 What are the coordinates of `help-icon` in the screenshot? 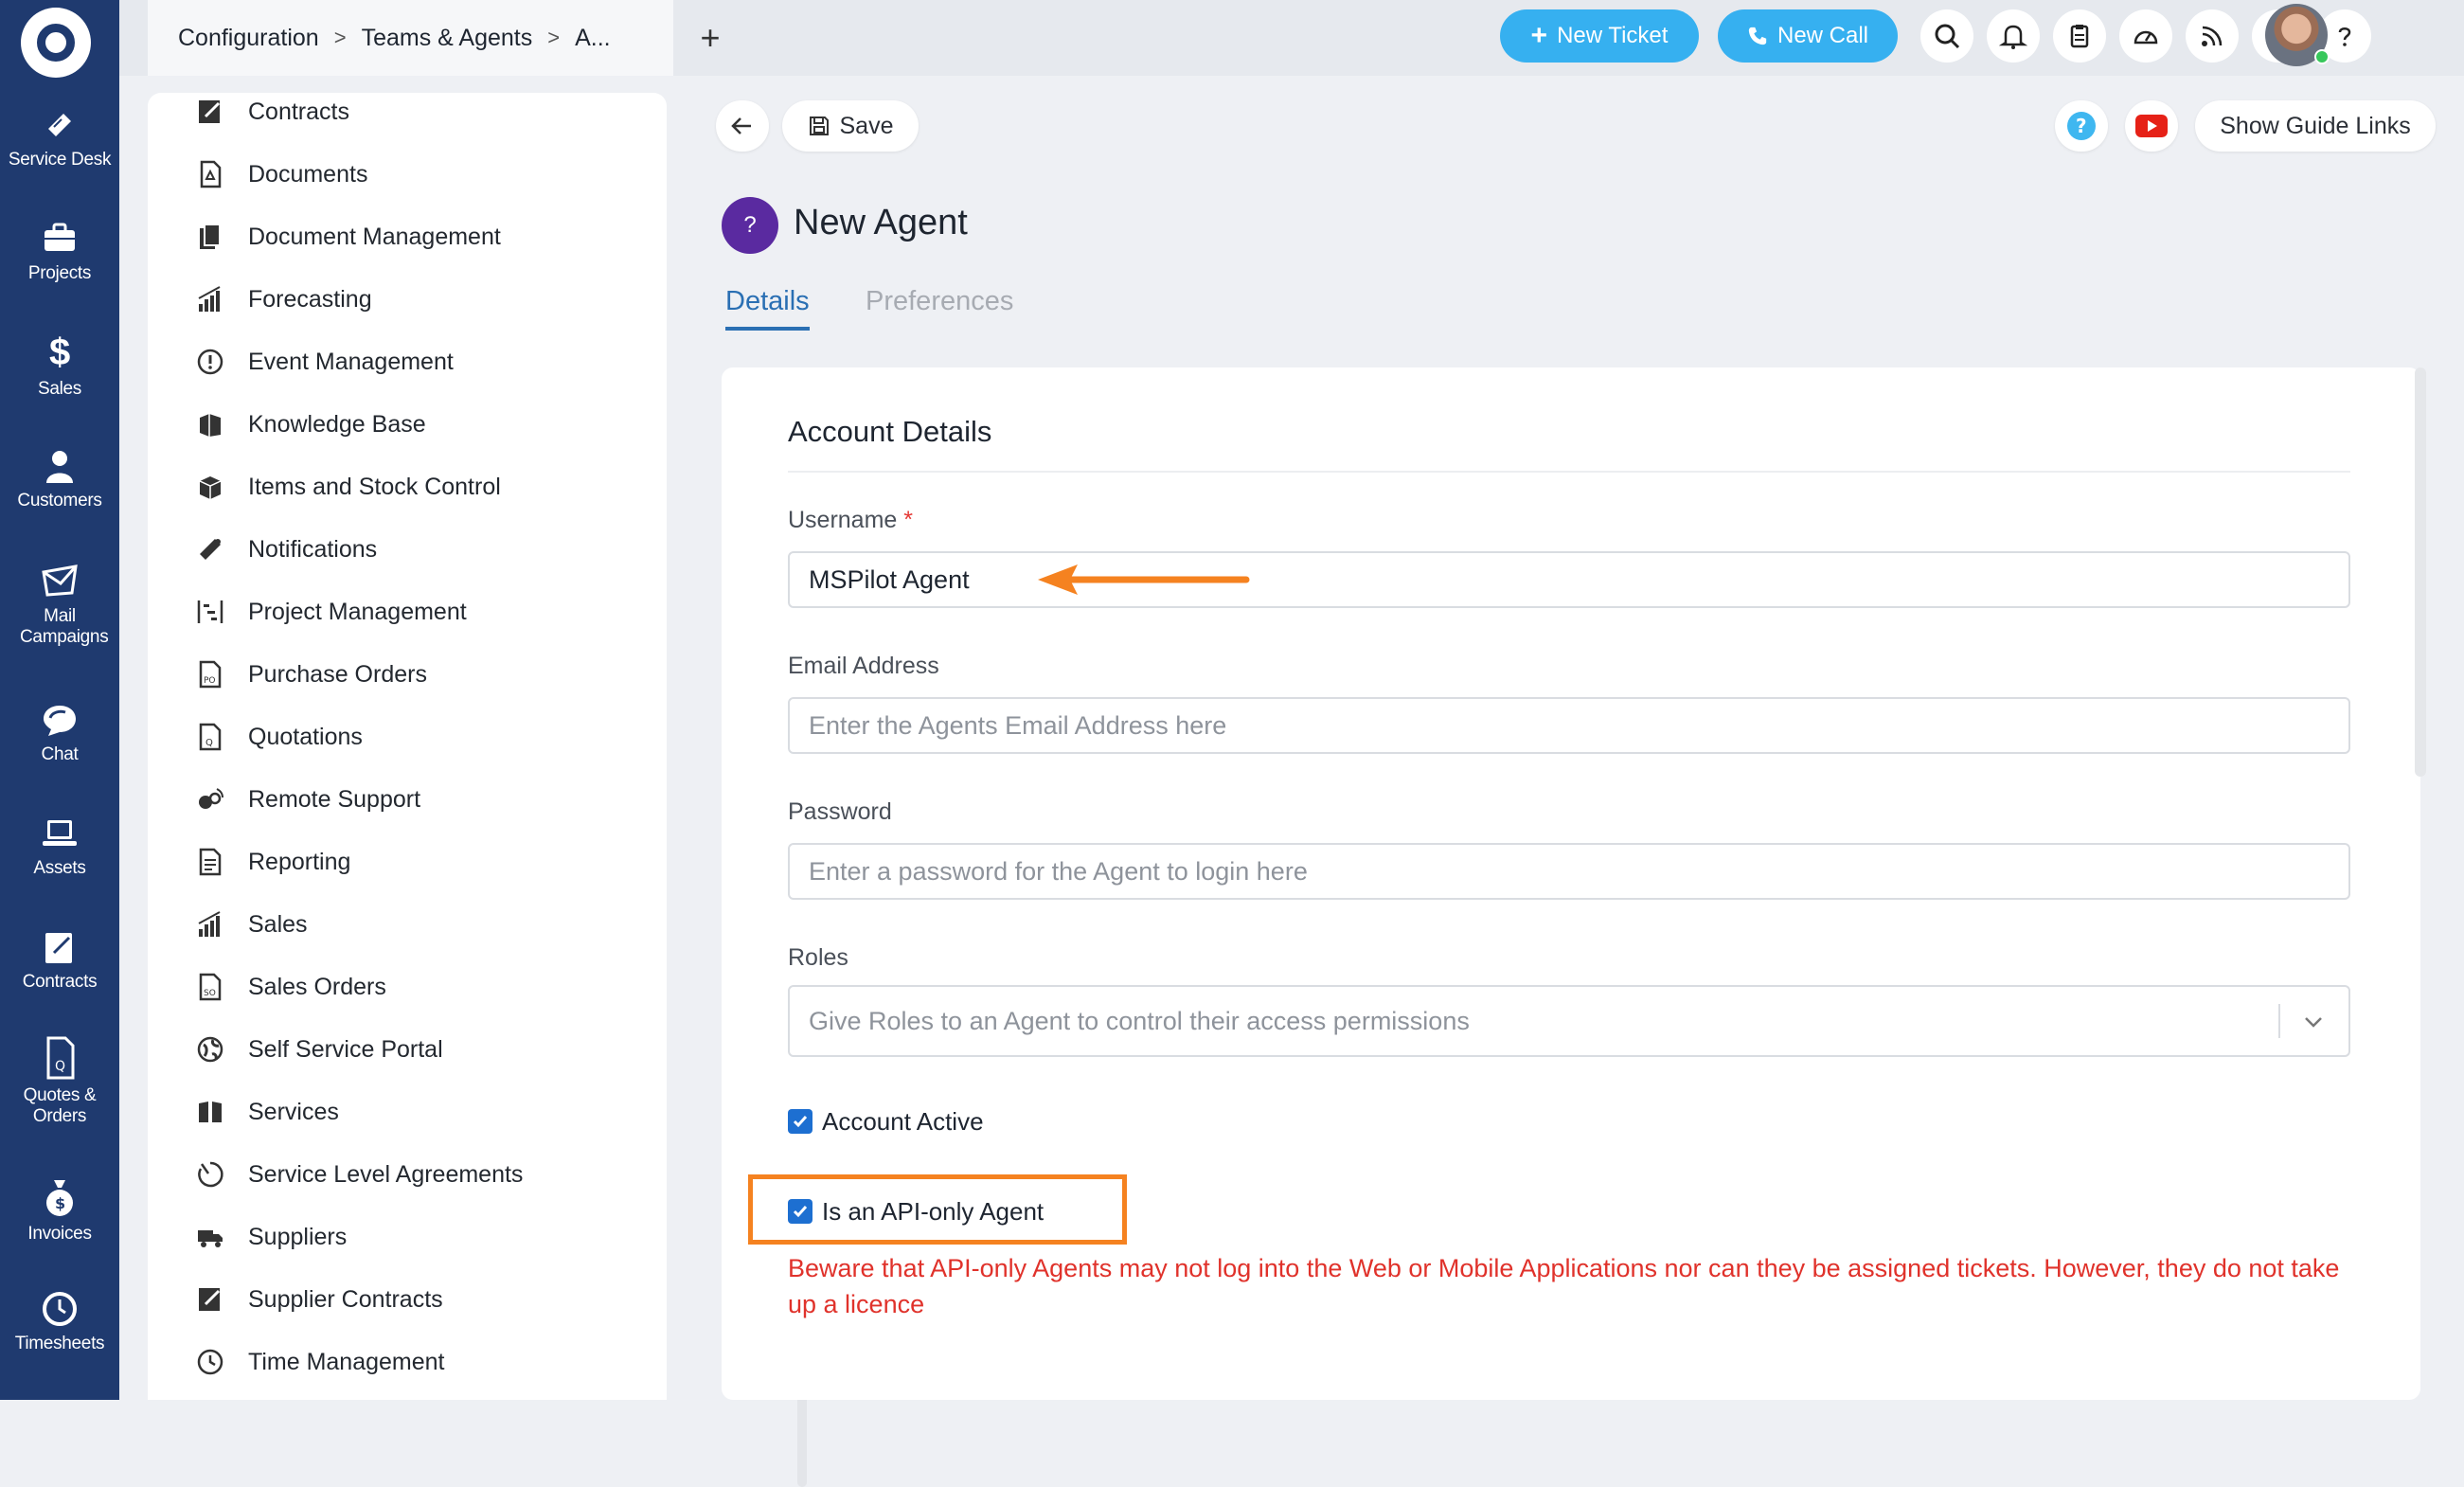 It's located at (2344, 36).